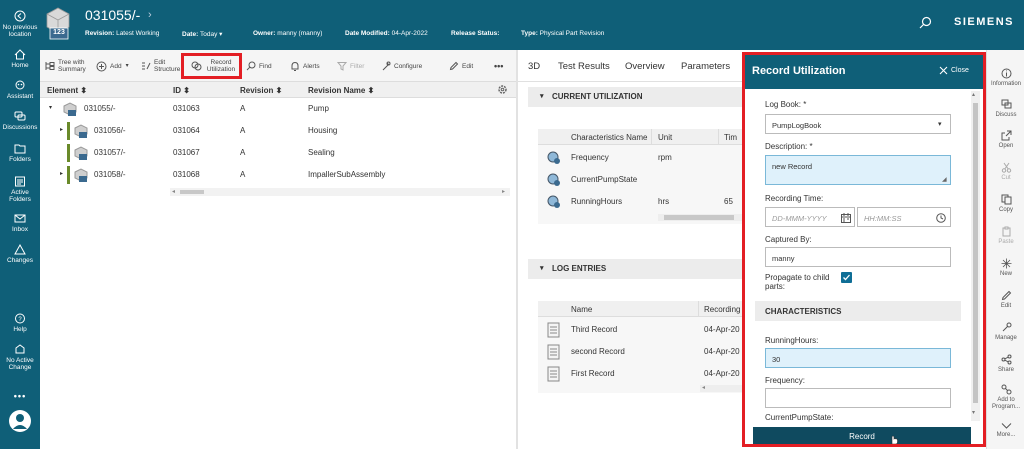 Image resolution: width=1024 pixels, height=449 pixels. What do you see at coordinates (20, 396) in the screenshot?
I see `nav-more-icon: •••` at bounding box center [20, 396].